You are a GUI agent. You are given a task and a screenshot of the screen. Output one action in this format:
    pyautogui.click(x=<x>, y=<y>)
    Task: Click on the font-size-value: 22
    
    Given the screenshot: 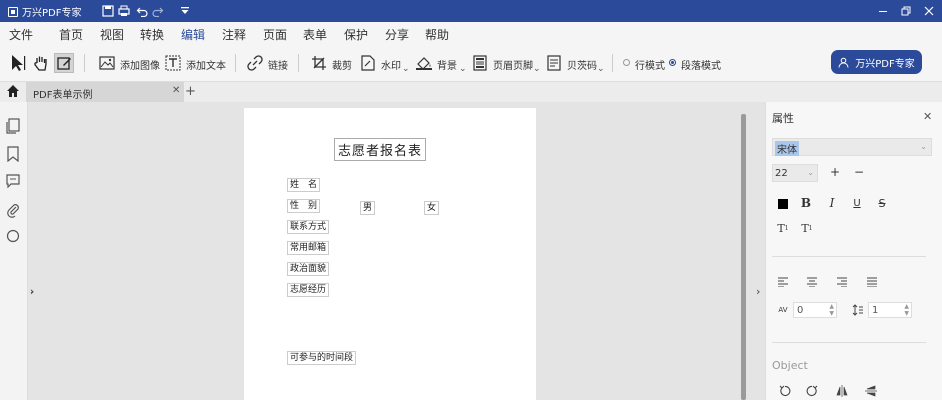 What is the action you would take?
    pyautogui.click(x=781, y=173)
    